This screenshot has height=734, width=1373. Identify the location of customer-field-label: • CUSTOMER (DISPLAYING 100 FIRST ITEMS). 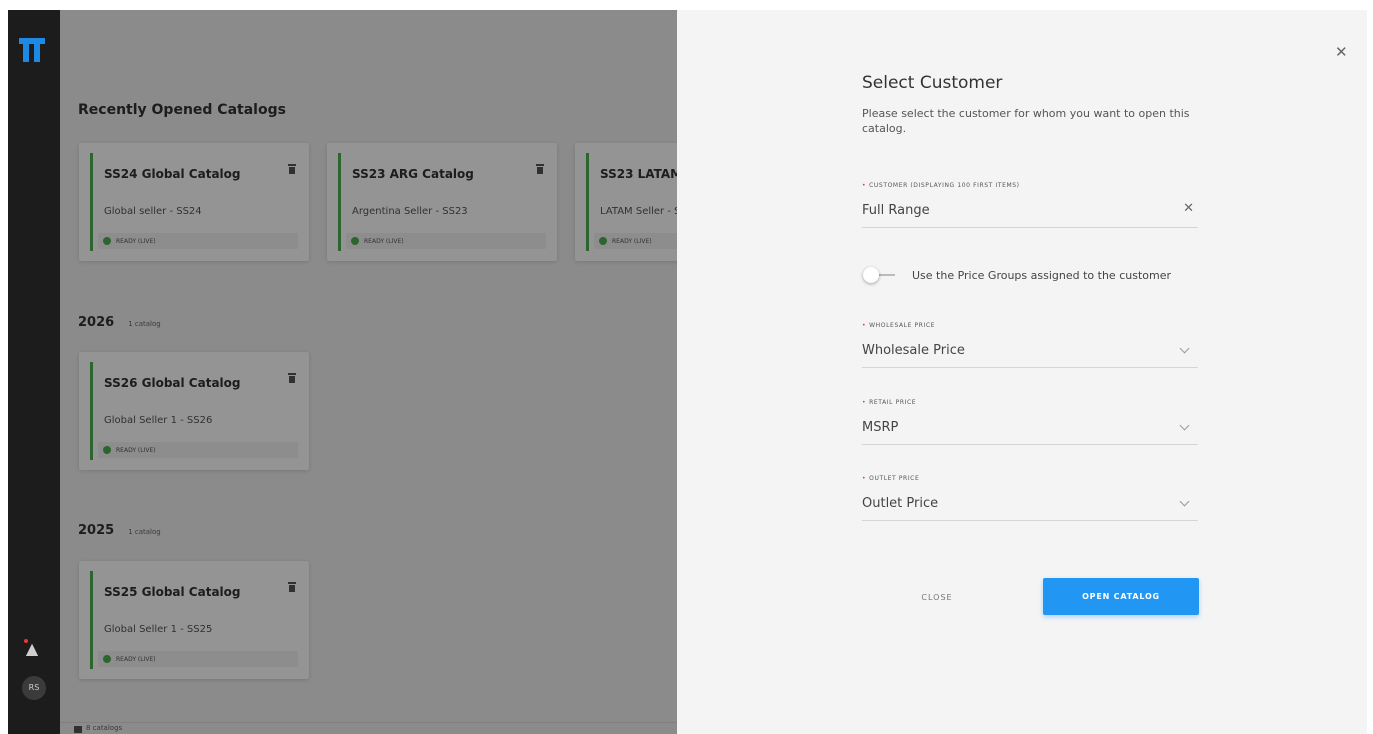
(941, 185).